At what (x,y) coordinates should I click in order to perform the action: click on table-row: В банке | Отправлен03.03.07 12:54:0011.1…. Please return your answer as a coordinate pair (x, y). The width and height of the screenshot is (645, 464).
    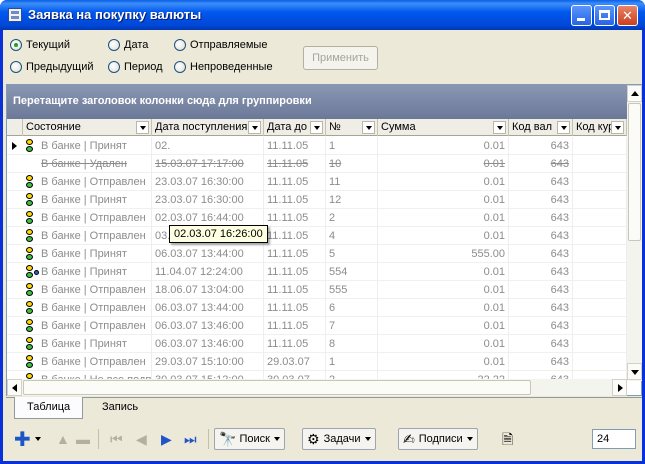
    Looking at the image, I should click on (317, 236).